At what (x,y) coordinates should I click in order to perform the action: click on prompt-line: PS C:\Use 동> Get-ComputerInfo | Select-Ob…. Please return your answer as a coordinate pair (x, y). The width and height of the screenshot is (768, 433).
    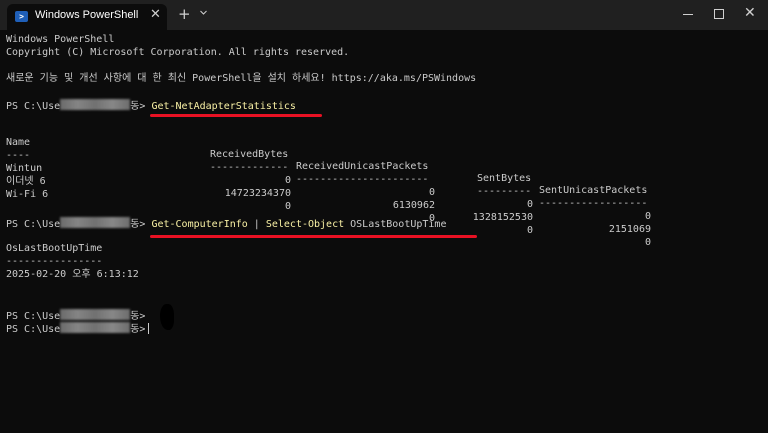
    Looking at the image, I should click on (226, 223).